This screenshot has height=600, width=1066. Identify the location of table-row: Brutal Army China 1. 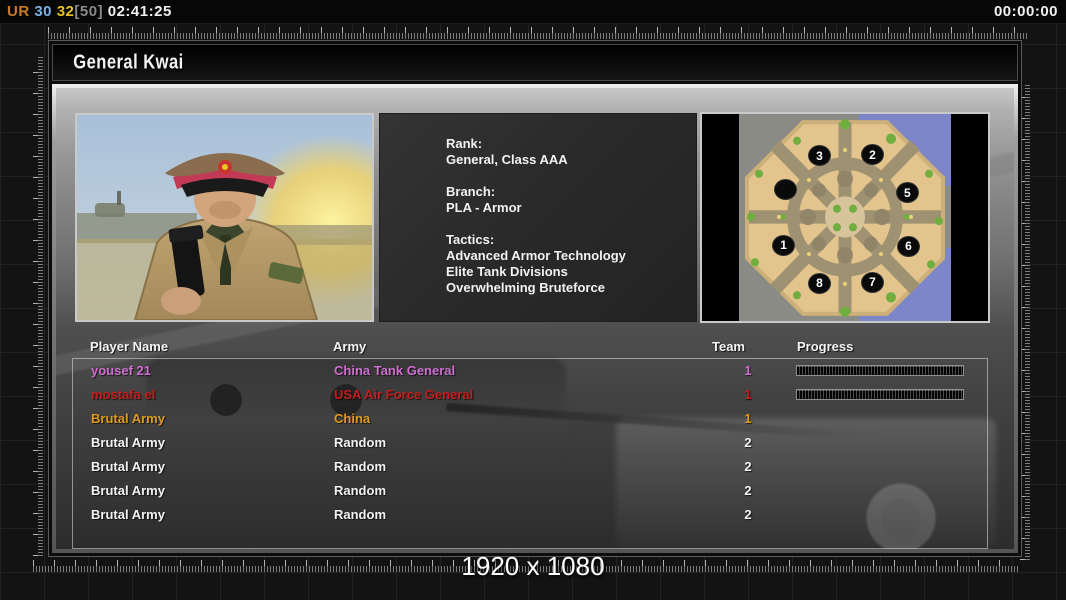
(530, 419).